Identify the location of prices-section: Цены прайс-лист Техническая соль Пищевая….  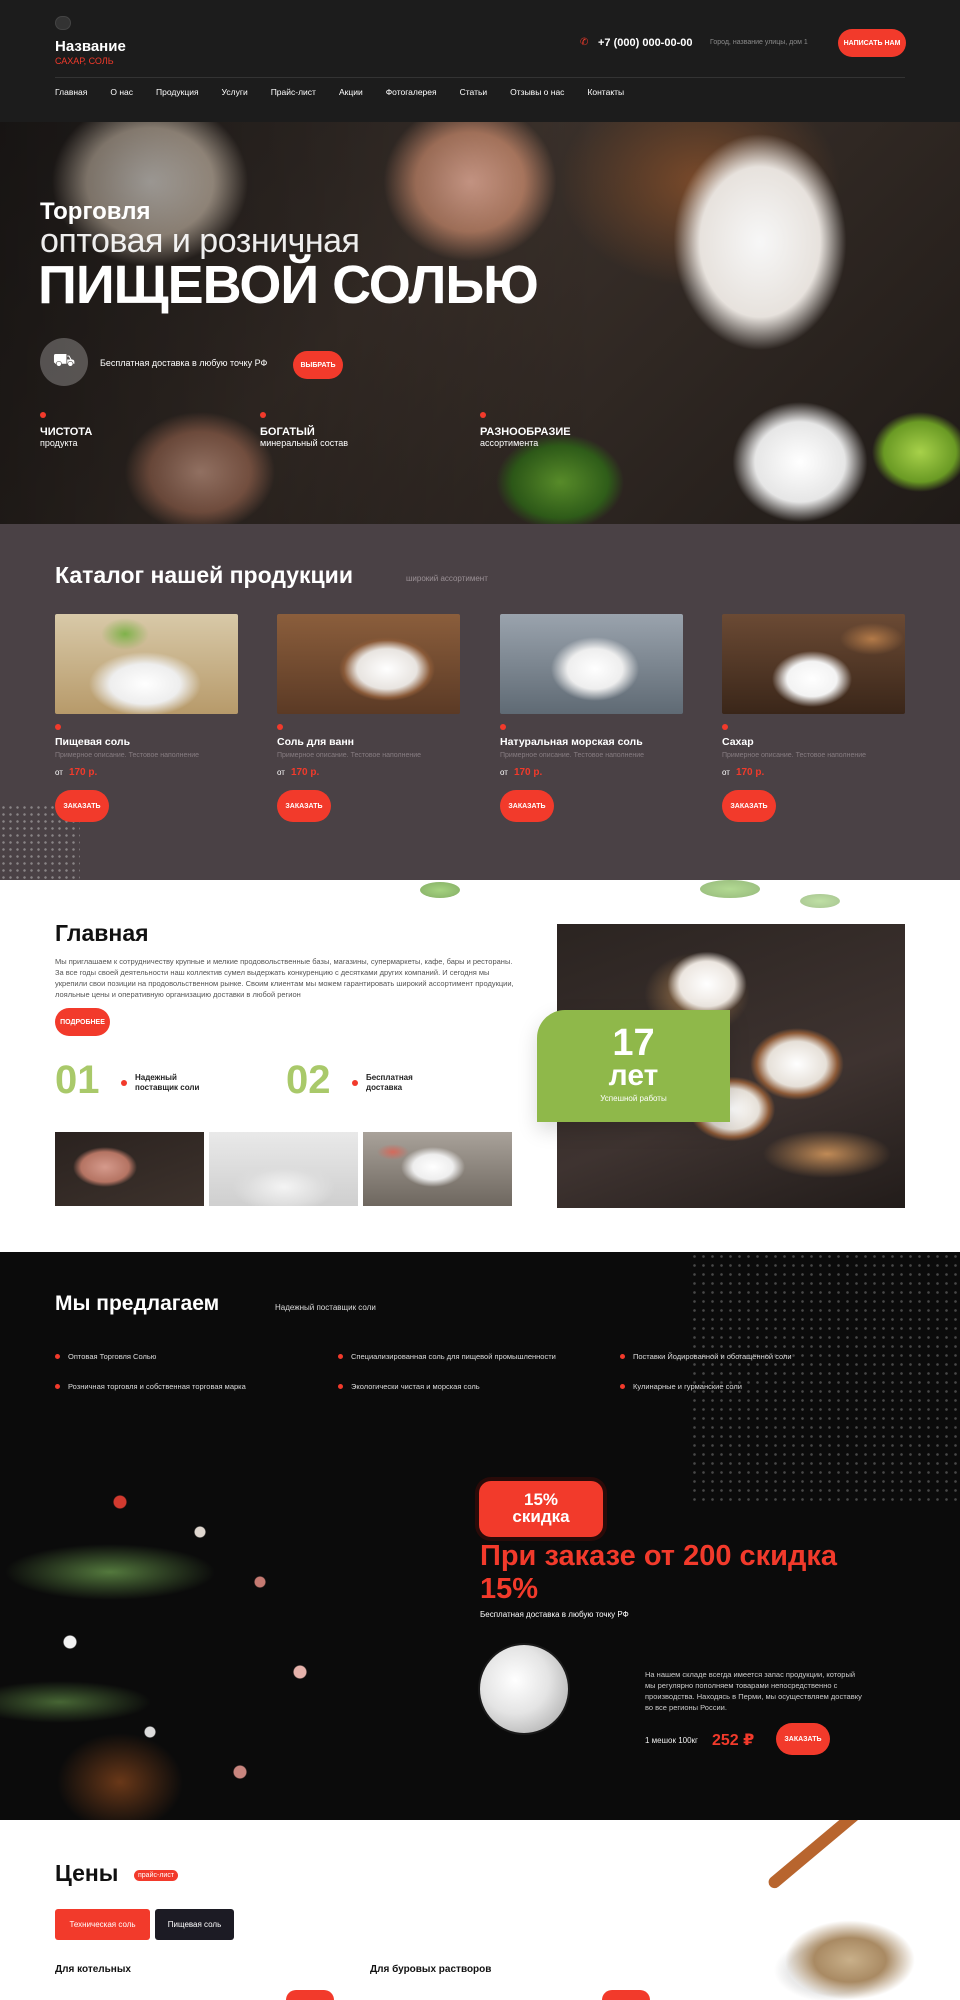
(480, 1910).